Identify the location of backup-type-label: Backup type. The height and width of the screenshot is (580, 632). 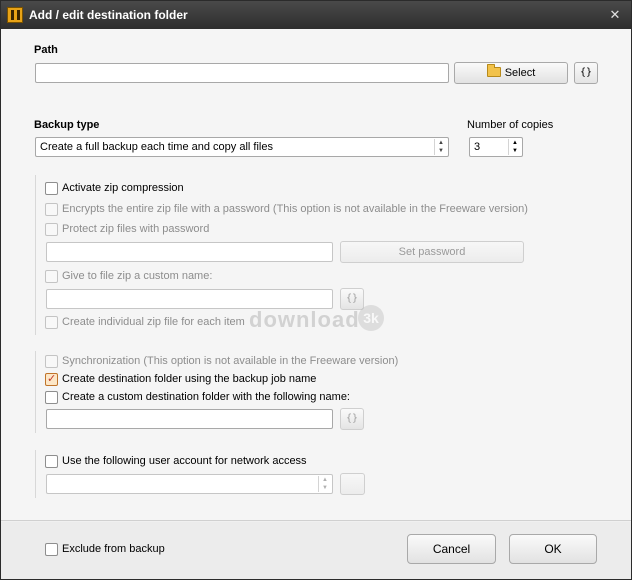
(67, 125).